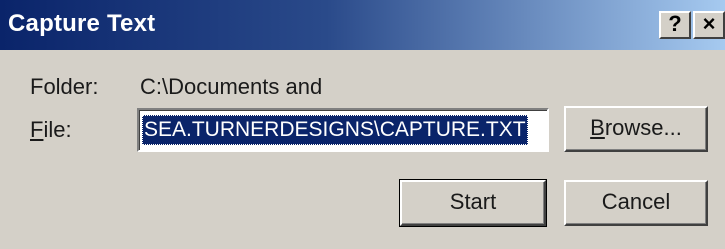 This screenshot has height=249, width=725. I want to click on window-title: Capture Text, so click(82, 23).